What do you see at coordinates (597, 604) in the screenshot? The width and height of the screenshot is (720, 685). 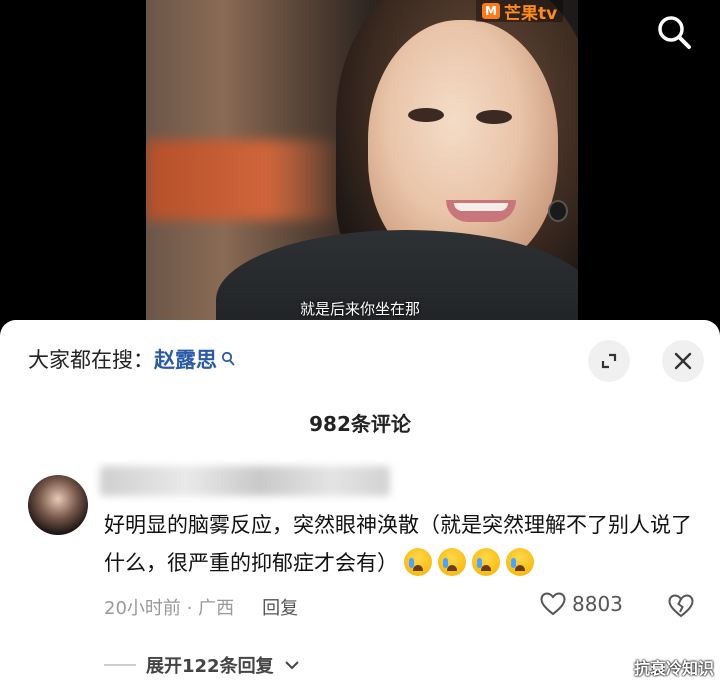 I see `like-count: 8803` at bounding box center [597, 604].